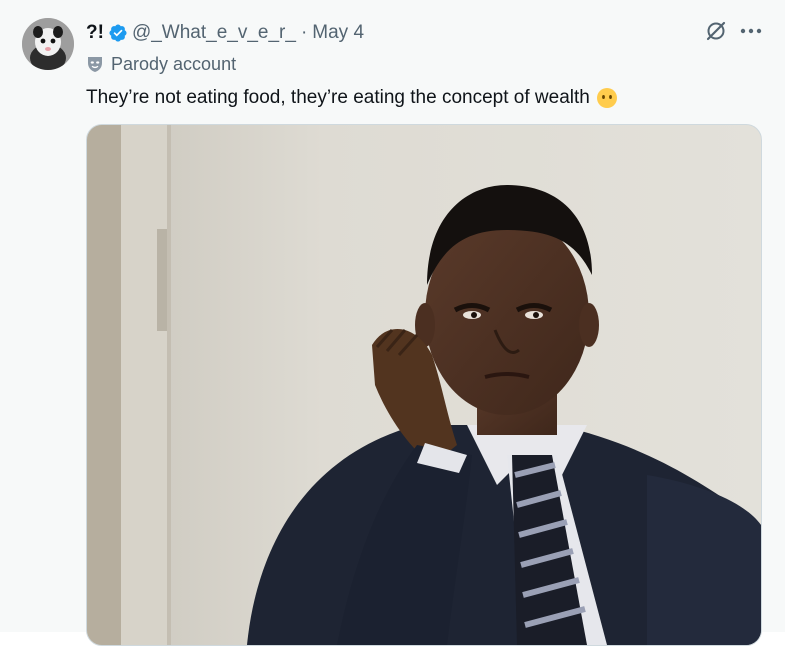 The width and height of the screenshot is (785, 646). Describe the element at coordinates (118, 33) in the screenshot. I see `verified-badge-icon` at that location.